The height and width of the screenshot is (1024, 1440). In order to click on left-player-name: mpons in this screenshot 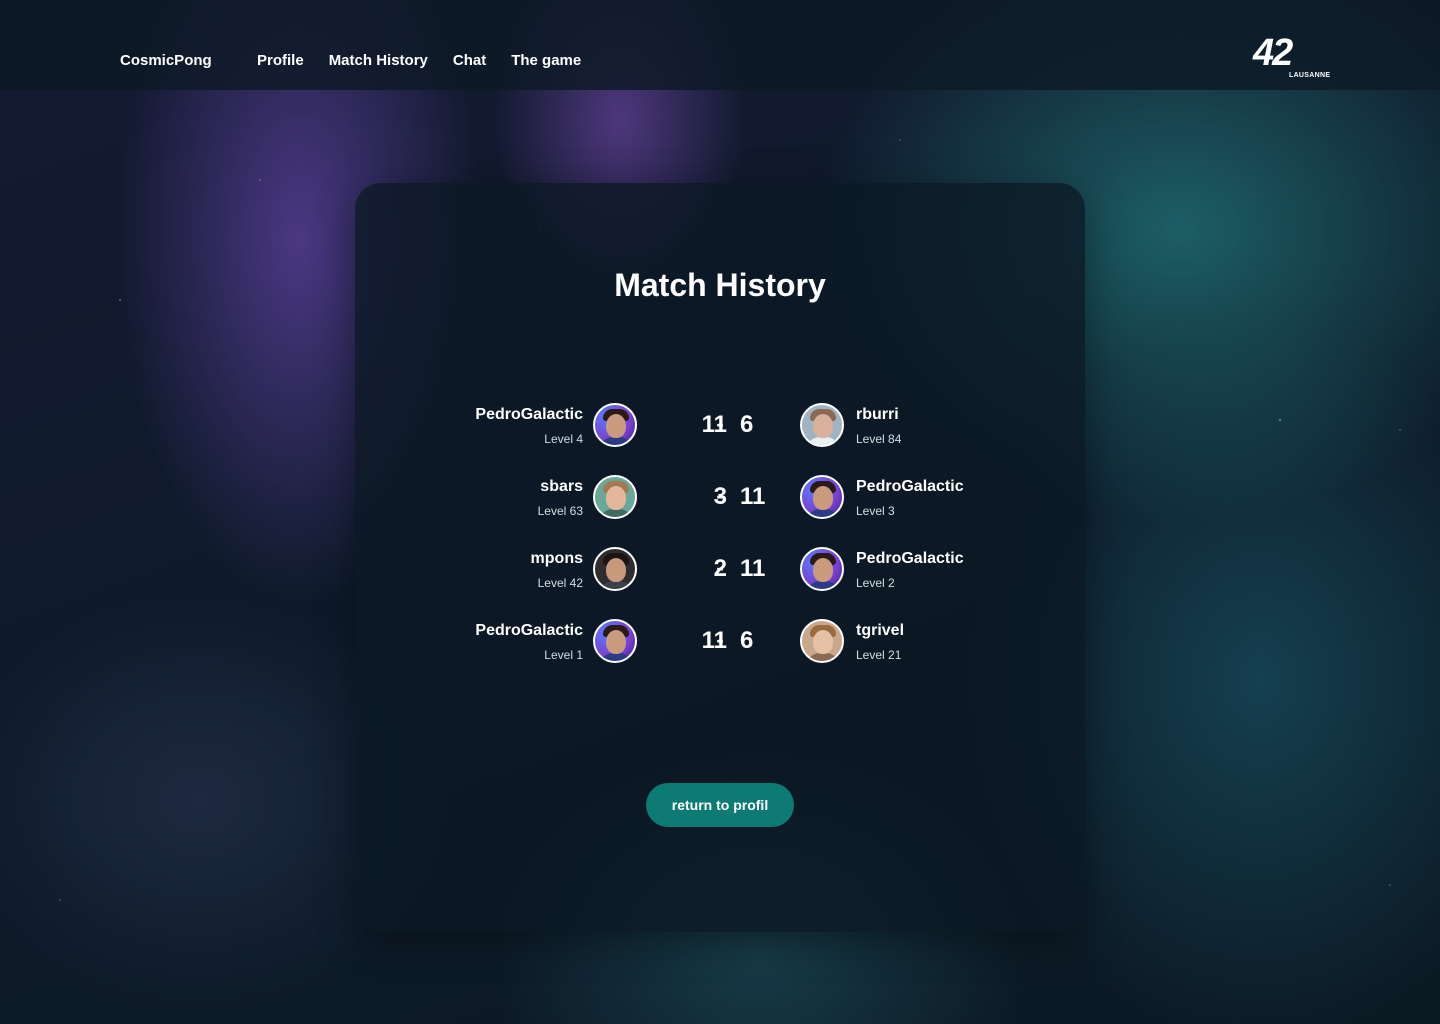, I will do `click(509, 559)`.